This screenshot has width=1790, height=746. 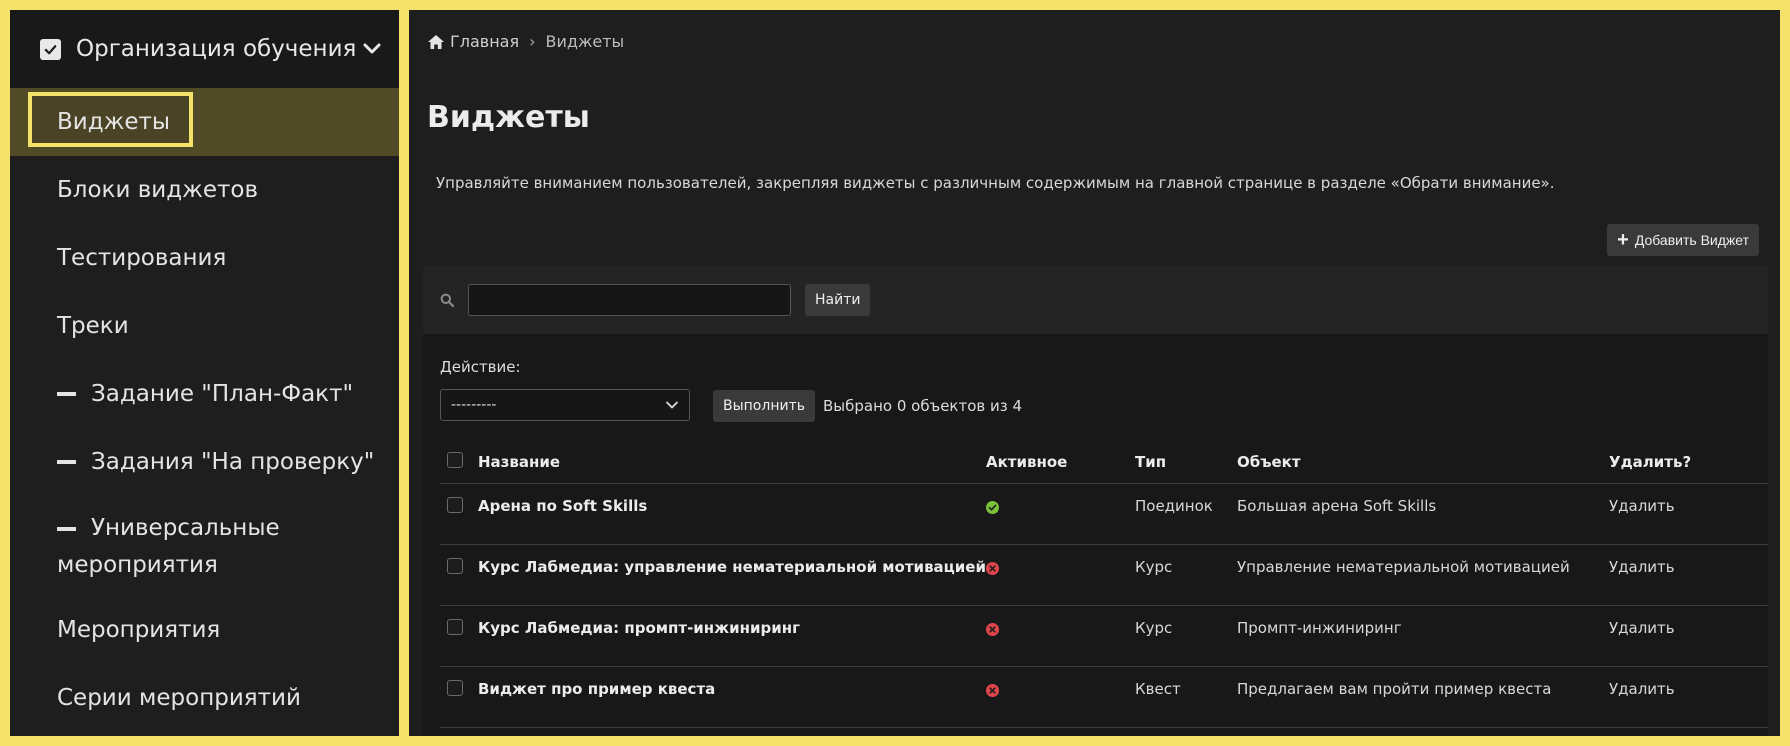 I want to click on object-cell: Промпт-инжиниринг, so click(x=1423, y=636).